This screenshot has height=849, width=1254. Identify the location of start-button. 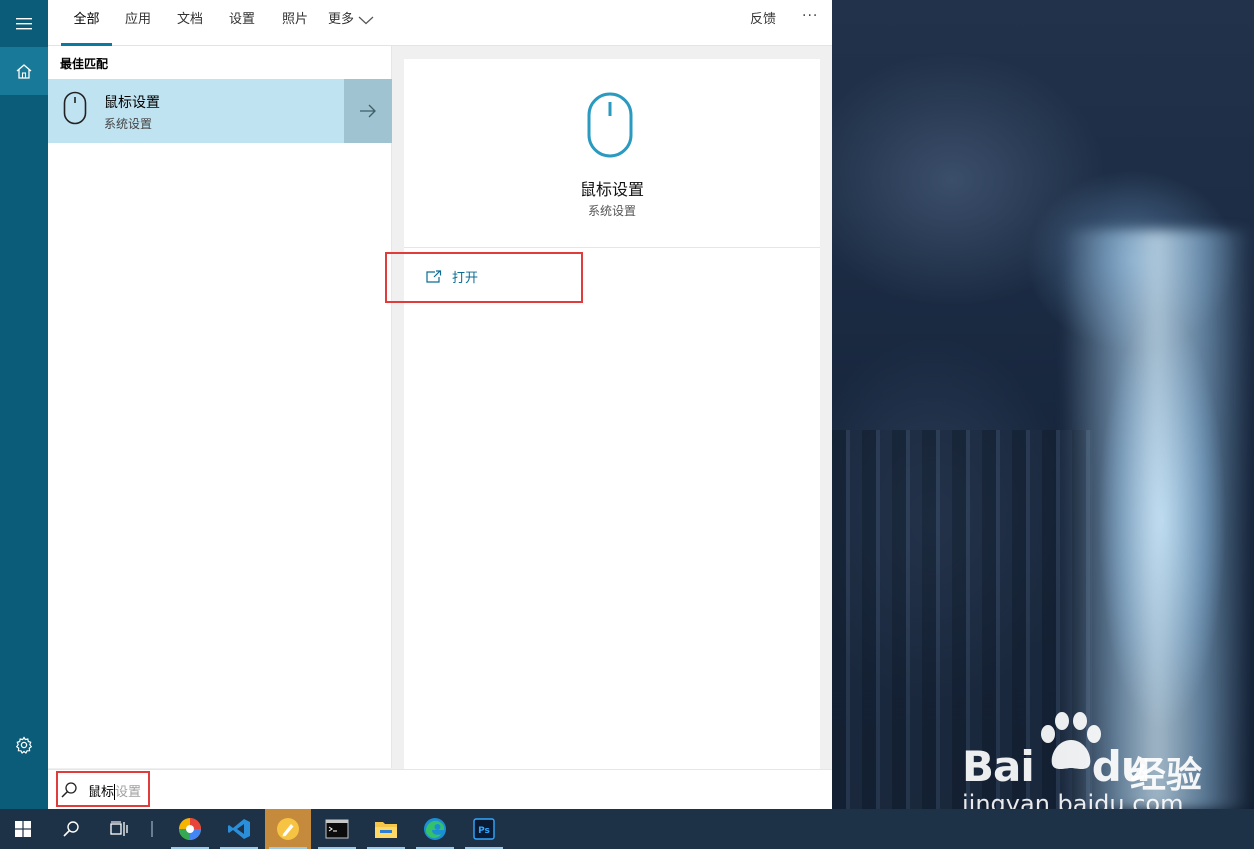
(23, 829).